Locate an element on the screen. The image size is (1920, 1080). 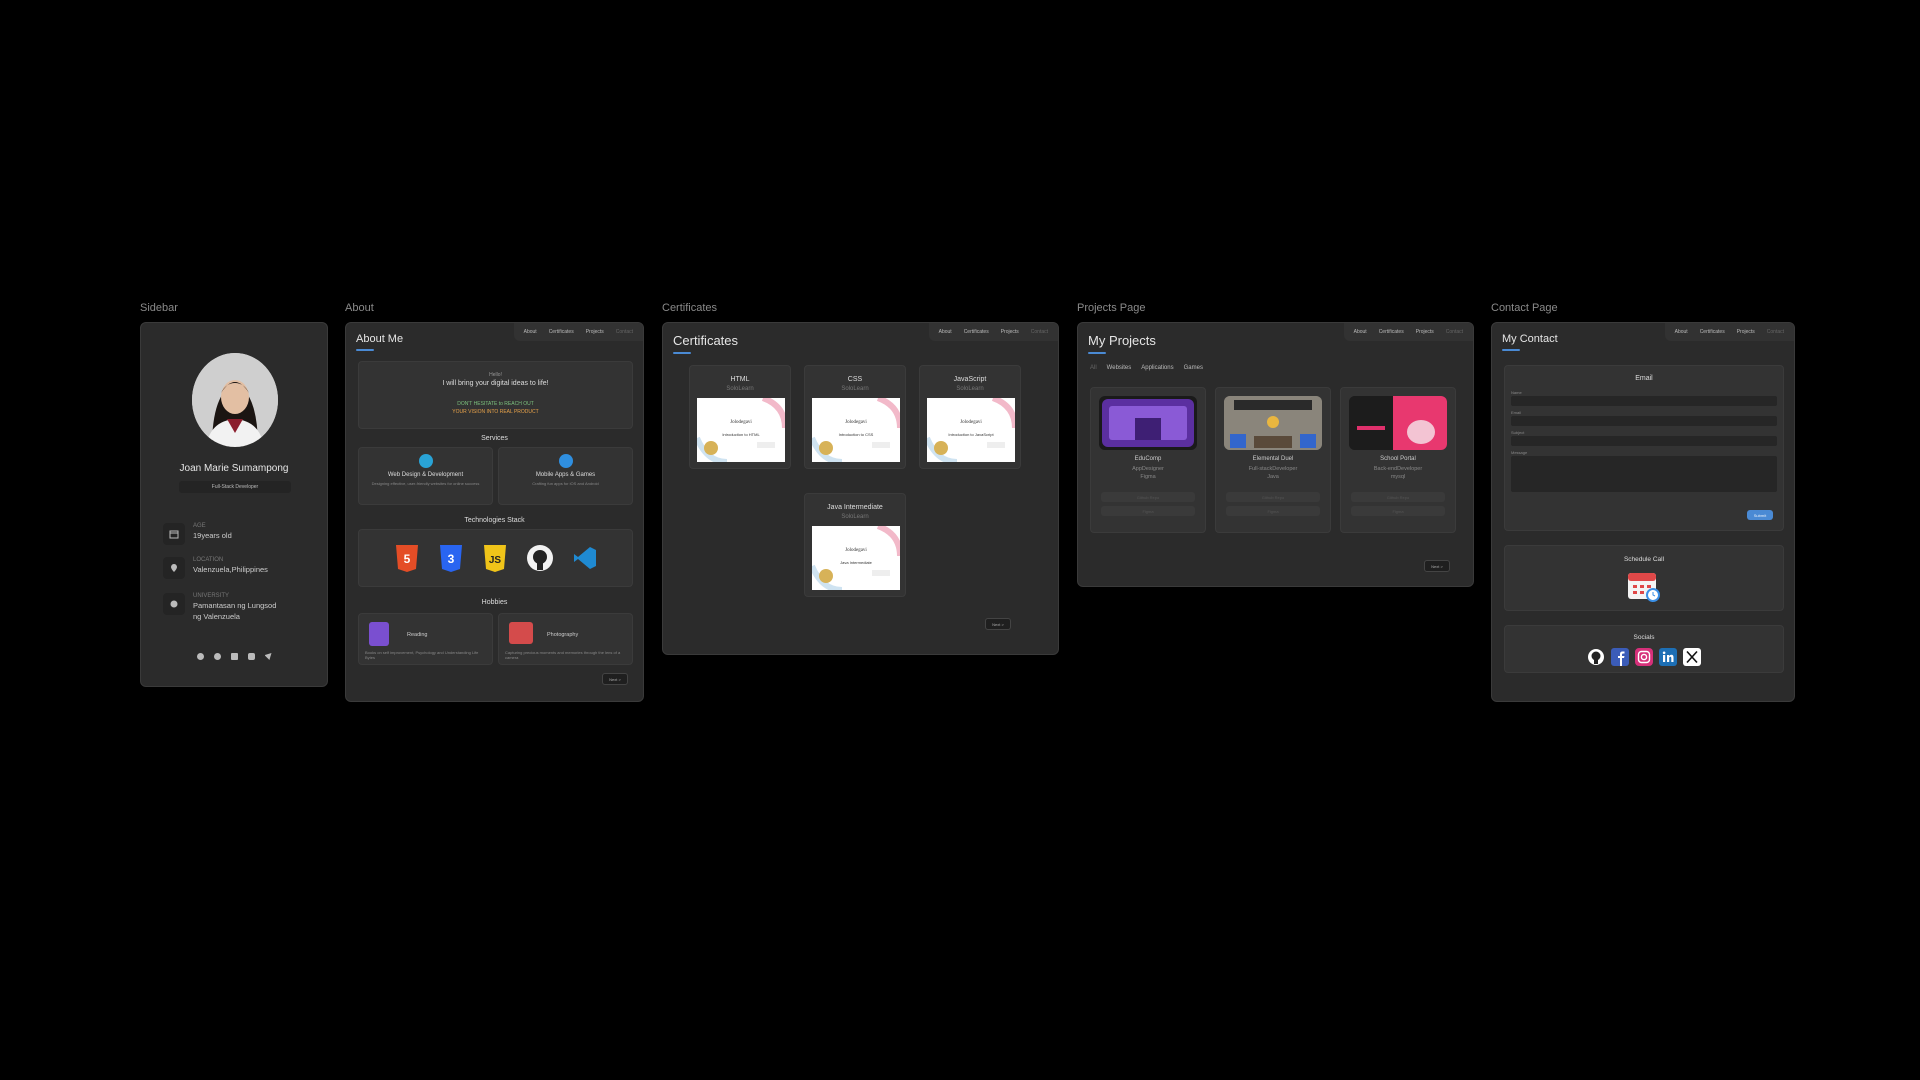
frame-label-certificates: Certificates is located at coordinates (690, 308).